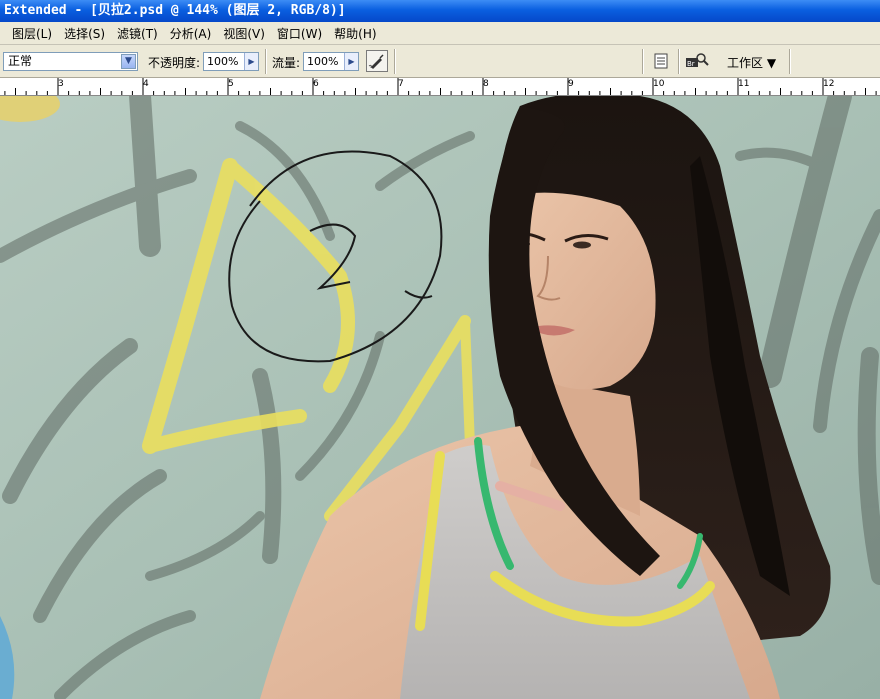 Image resolution: width=880 pixels, height=699 pixels. Describe the element at coordinates (744, 84) in the screenshot. I see `ruler-number: 11` at that location.